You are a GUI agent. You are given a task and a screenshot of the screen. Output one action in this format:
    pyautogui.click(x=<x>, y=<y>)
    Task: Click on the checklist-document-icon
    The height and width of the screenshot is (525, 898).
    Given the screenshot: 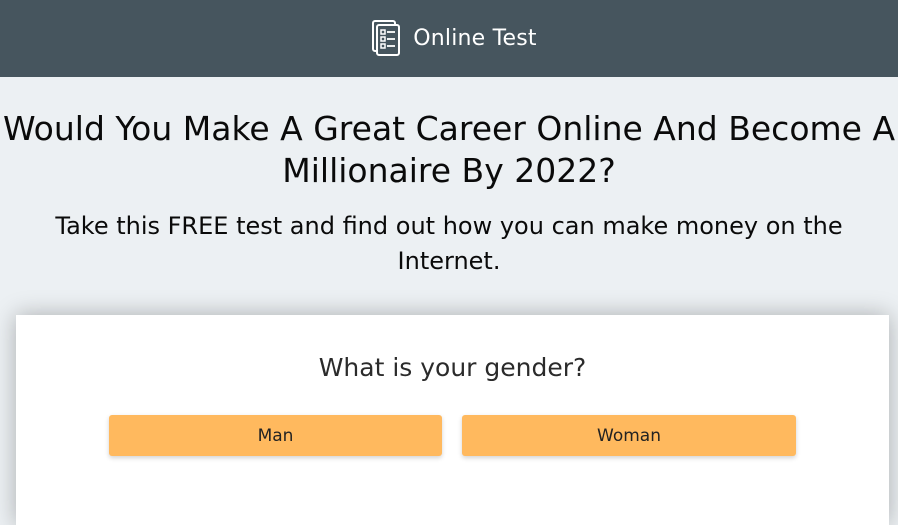 What is the action you would take?
    pyautogui.click(x=386, y=37)
    